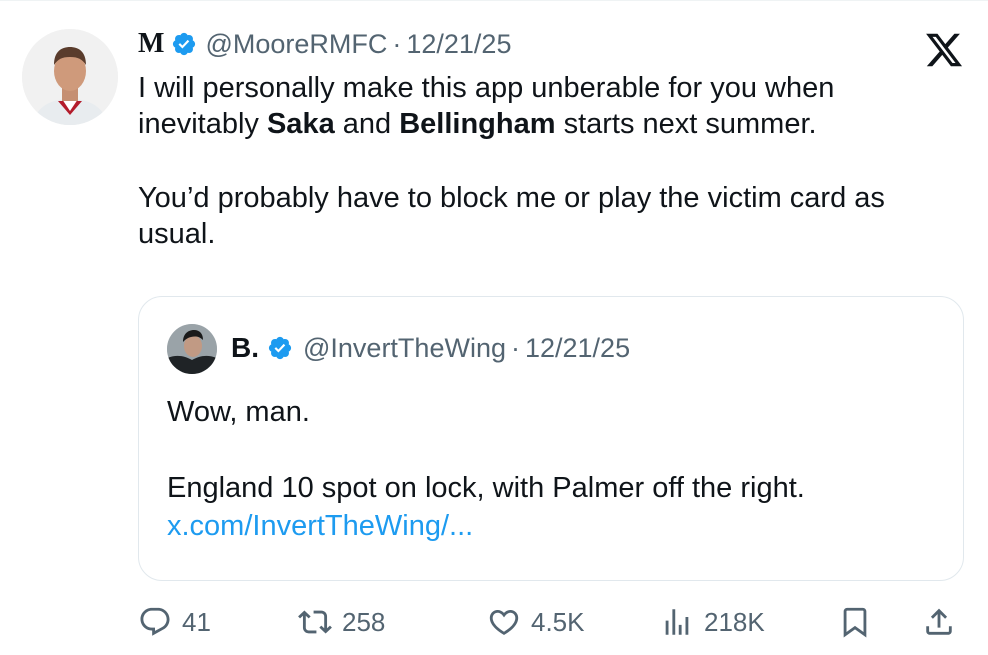 The width and height of the screenshot is (988, 655). I want to click on share-button, so click(939, 622).